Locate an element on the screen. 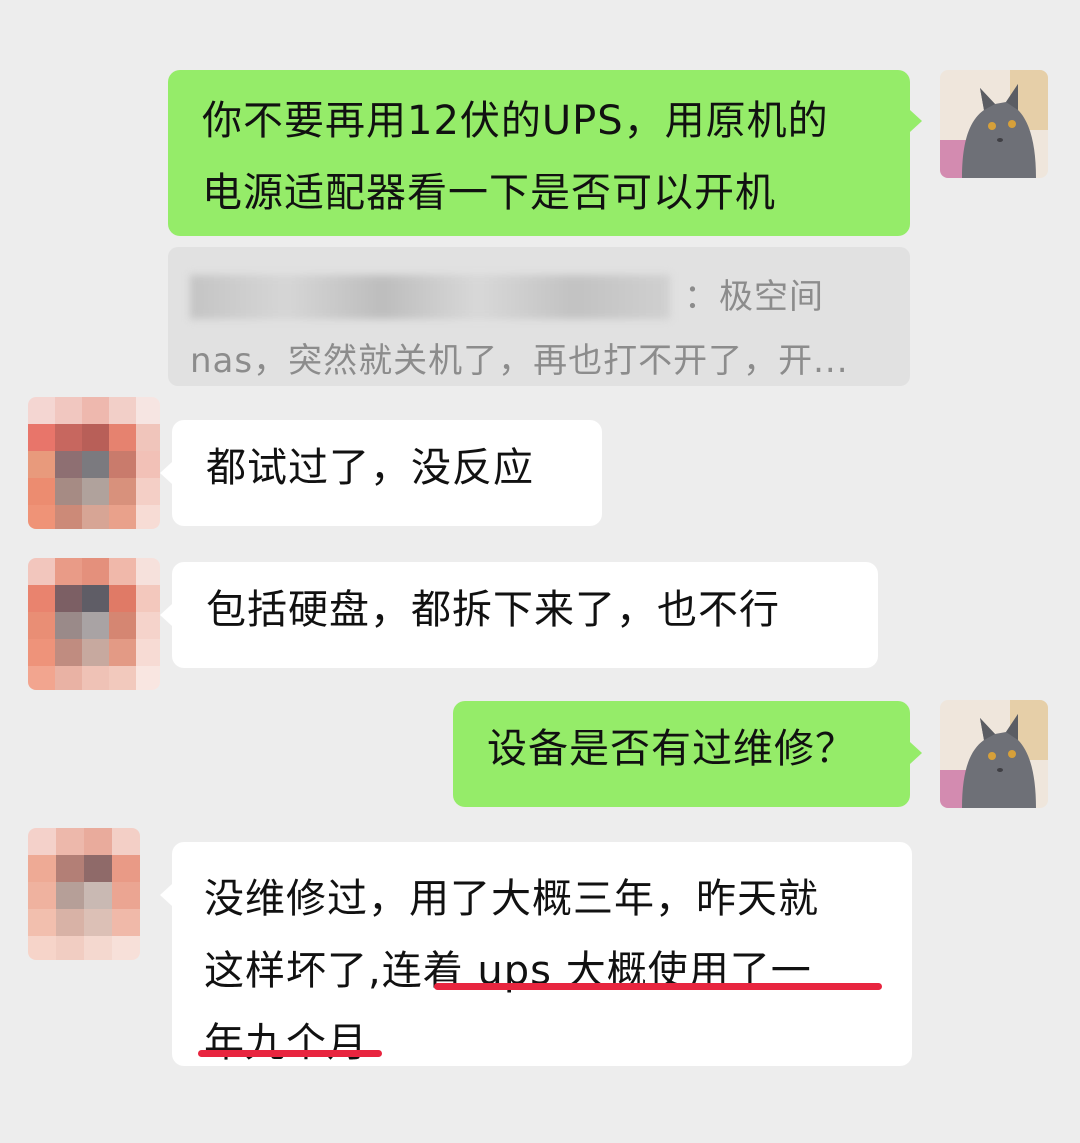 This screenshot has width=1080, height=1143. message-bubble-sent: 设备是否有过维修？ is located at coordinates (681, 754).